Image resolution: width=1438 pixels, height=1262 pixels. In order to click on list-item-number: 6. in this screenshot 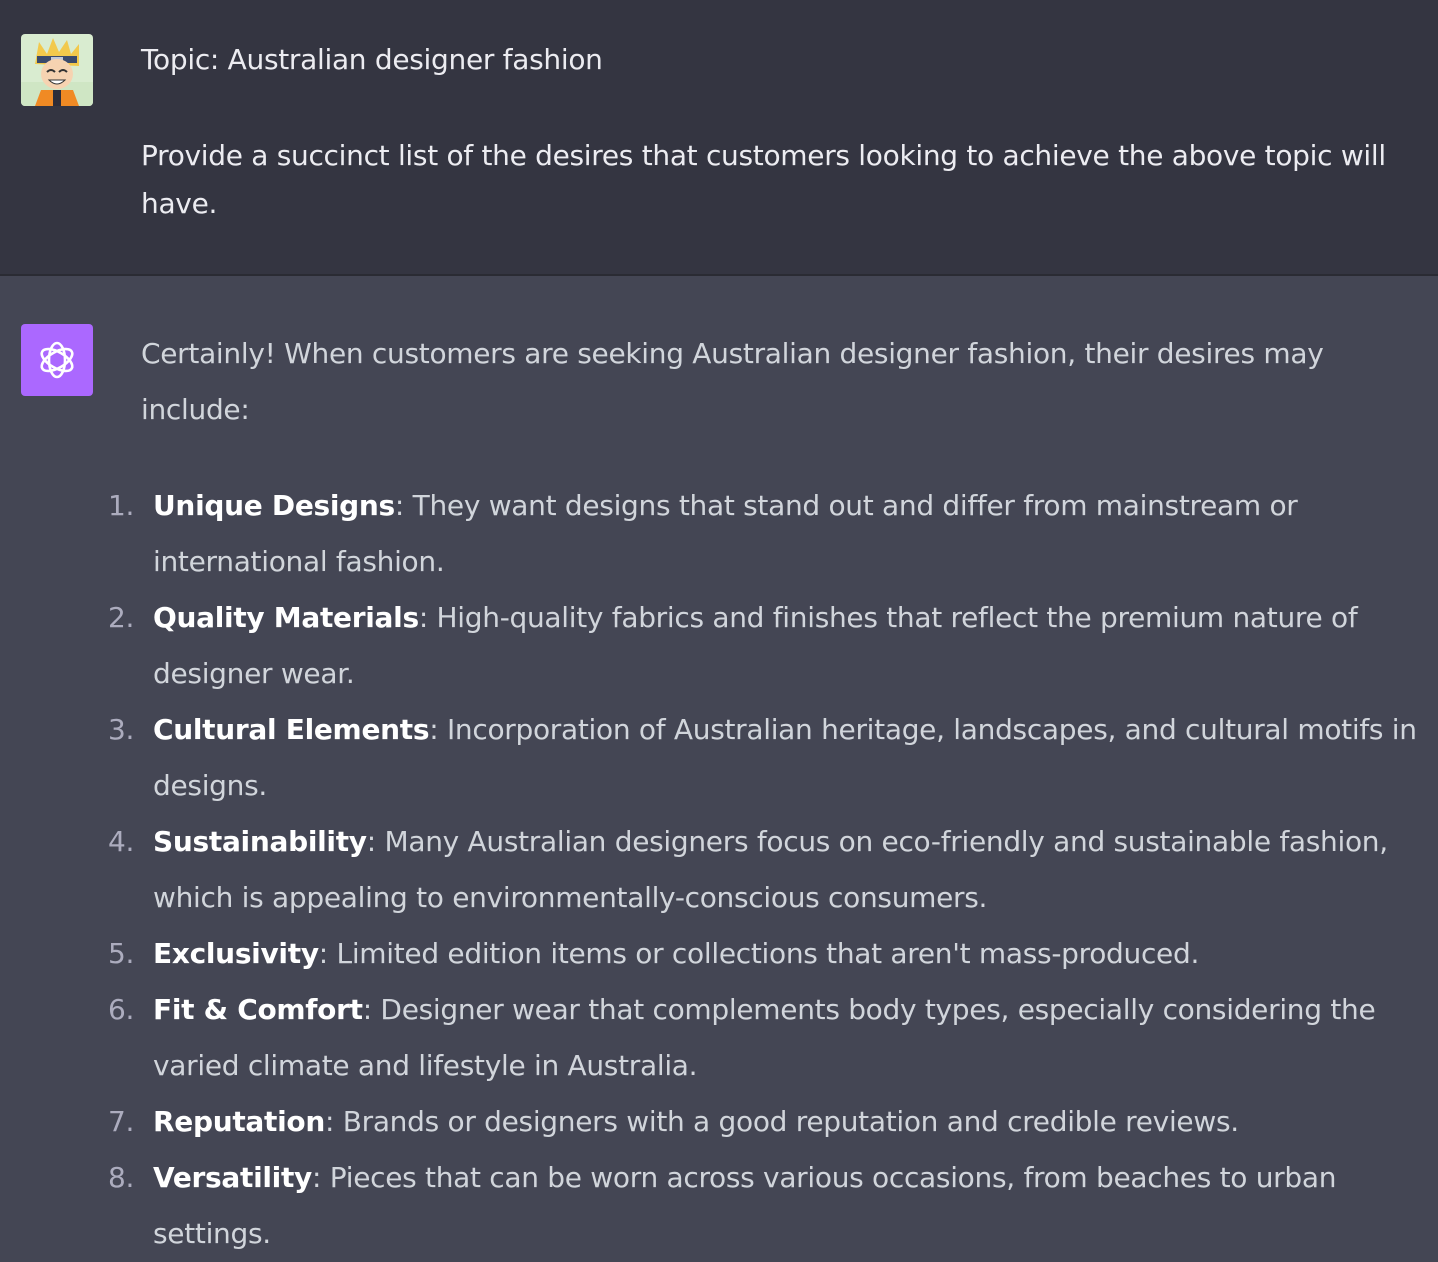, I will do `click(121, 1009)`.